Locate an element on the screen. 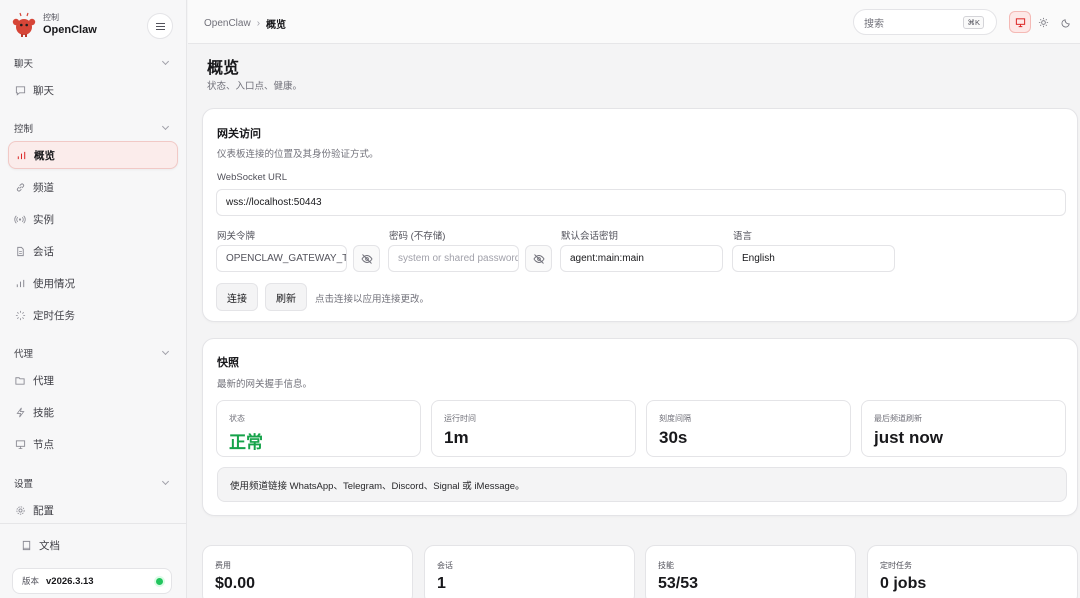 The height and width of the screenshot is (598, 1080). websocket-url-input: wss://localhost:50443 is located at coordinates (641, 202).